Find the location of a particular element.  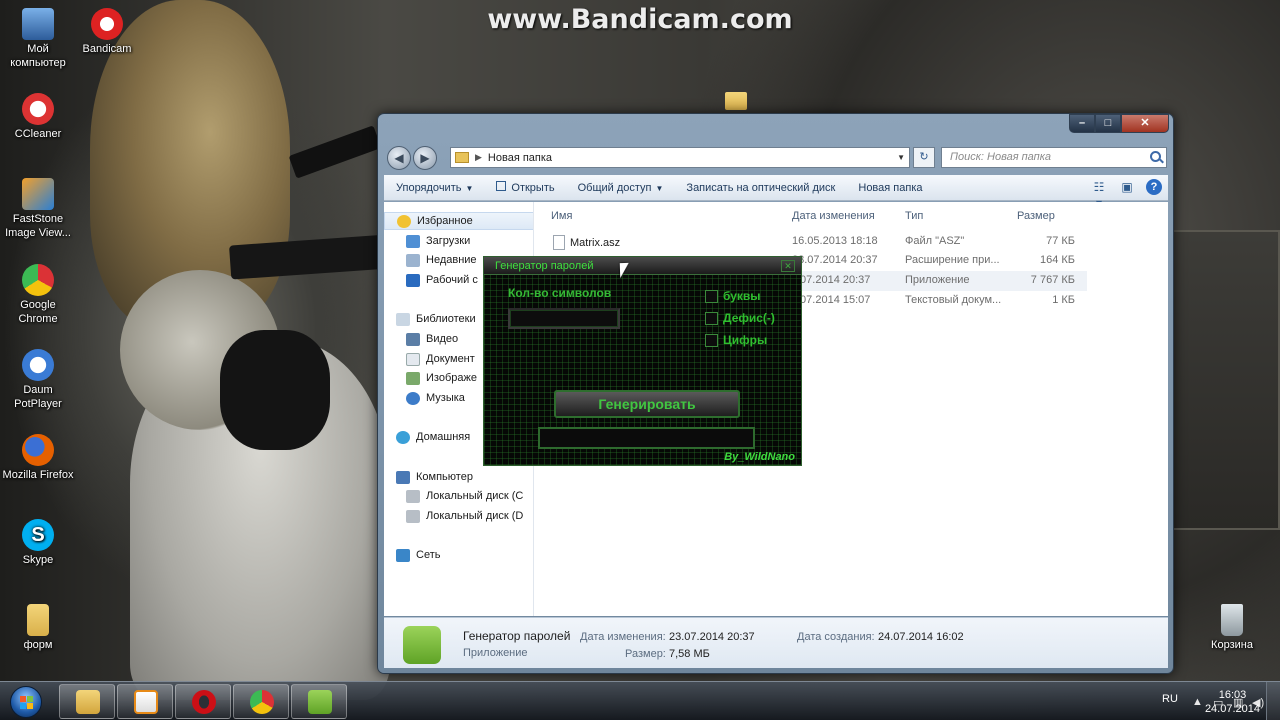

start-button is located at coordinates (27, 701).